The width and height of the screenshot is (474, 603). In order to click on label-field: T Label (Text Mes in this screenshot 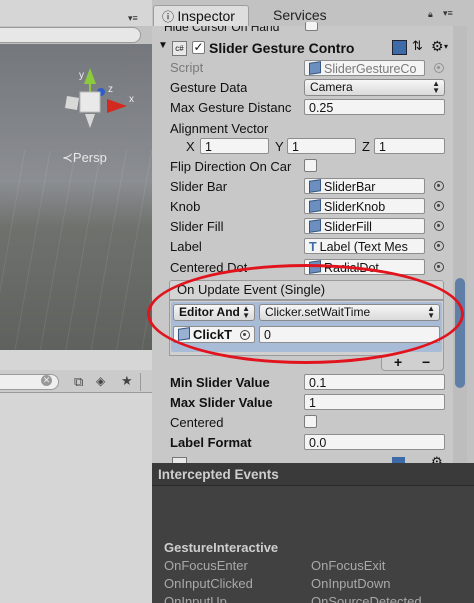, I will do `click(364, 246)`.